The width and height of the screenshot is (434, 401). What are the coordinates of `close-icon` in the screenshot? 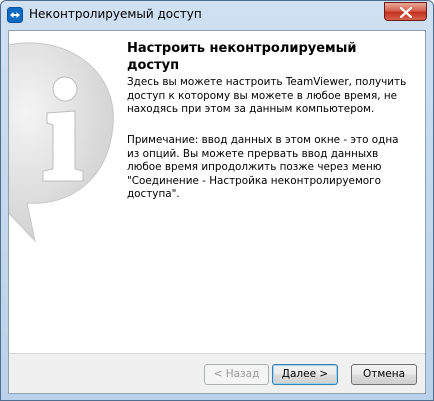 It's located at (406, 12).